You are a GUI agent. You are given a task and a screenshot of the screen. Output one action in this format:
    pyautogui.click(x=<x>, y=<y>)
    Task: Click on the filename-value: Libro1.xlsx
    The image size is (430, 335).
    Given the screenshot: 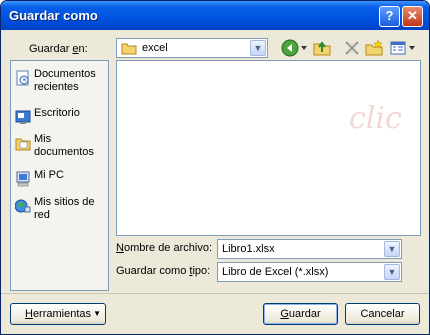 What is the action you would take?
    pyautogui.click(x=248, y=249)
    